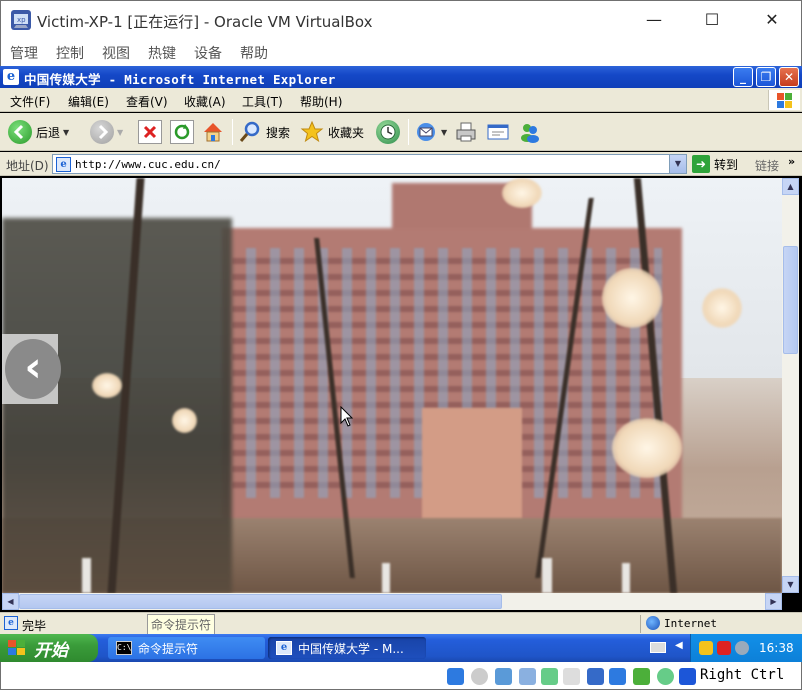  Describe the element at coordinates (10, 601) in the screenshot. I see `scroll-left-icon: ◀` at that location.